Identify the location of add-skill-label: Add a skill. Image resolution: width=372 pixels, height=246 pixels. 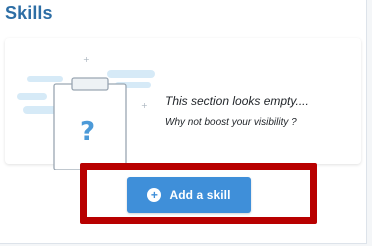
(200, 195).